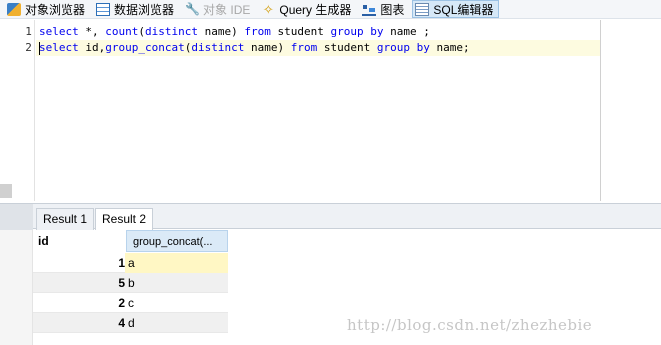 Image resolution: width=661 pixels, height=345 pixels. Describe the element at coordinates (79, 263) in the screenshot. I see `cell-id: 1` at that location.